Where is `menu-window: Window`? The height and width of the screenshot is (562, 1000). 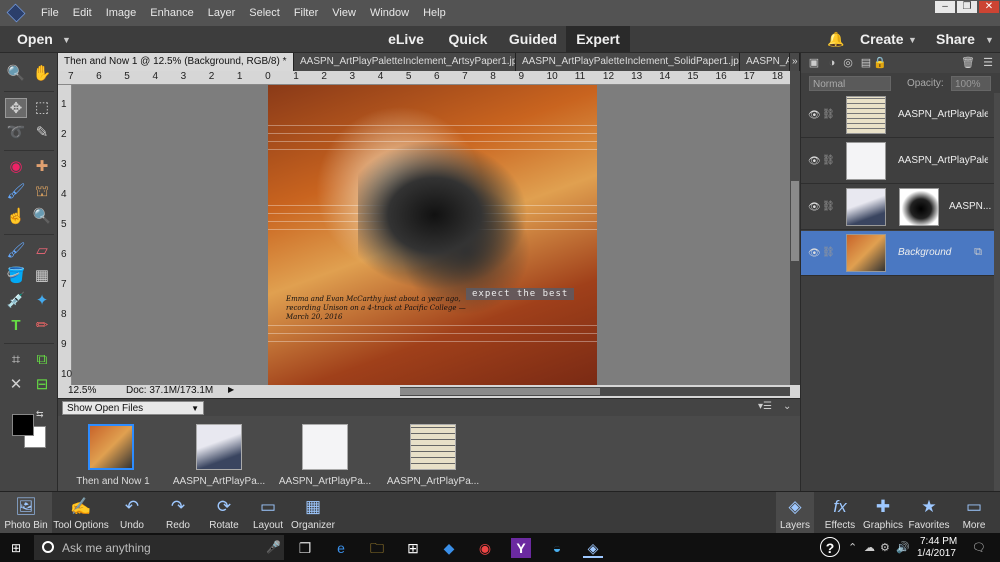 menu-window: Window is located at coordinates (389, 13).